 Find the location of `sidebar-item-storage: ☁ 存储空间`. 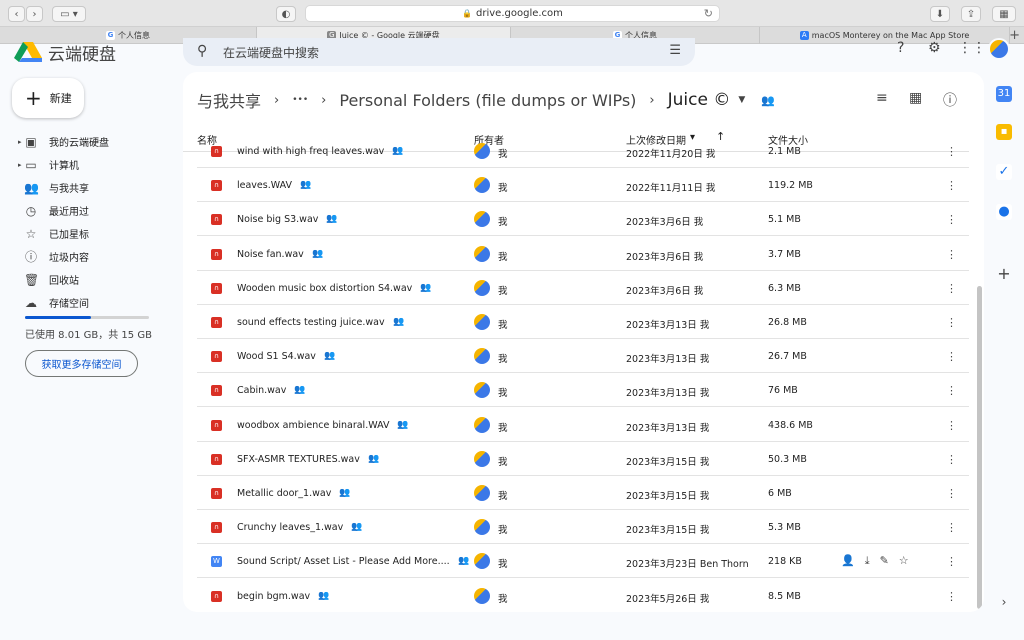

sidebar-item-storage: ☁ 存储空间 is located at coordinates (90, 302).